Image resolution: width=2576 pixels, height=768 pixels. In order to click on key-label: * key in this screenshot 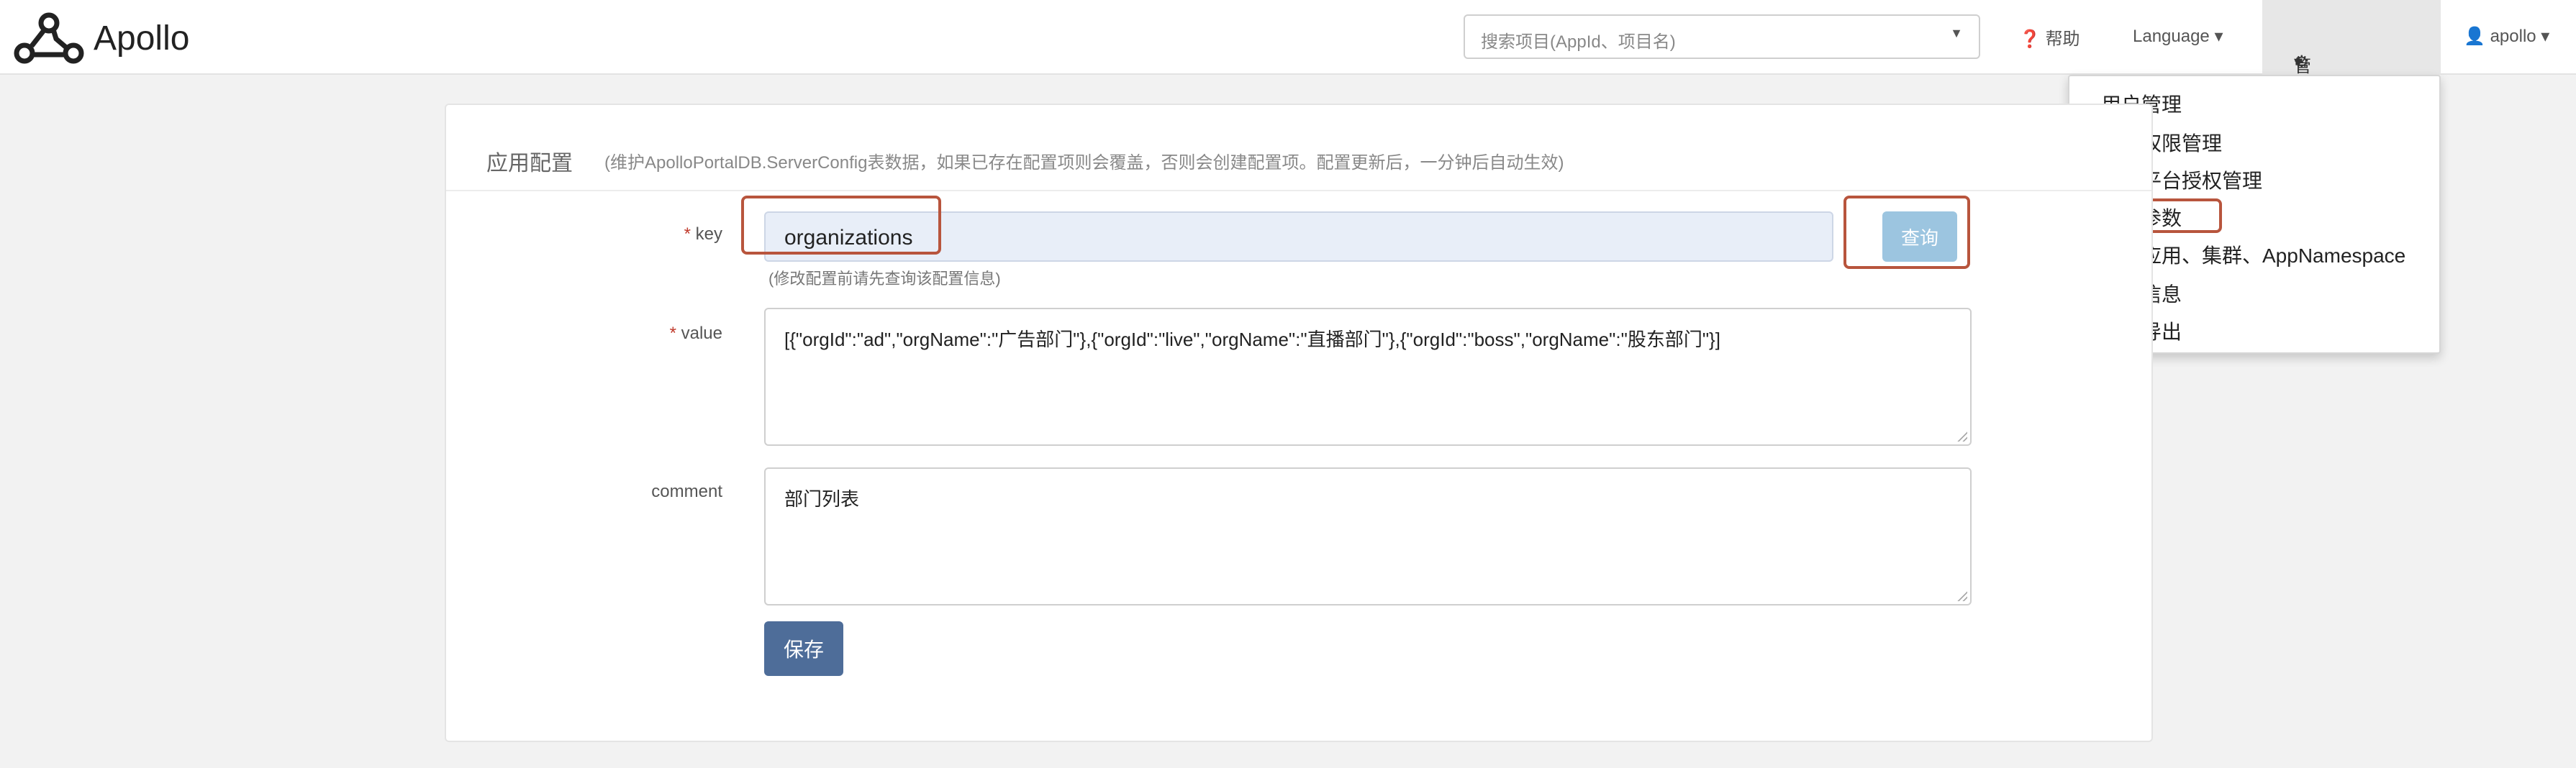, I will do `click(650, 234)`.